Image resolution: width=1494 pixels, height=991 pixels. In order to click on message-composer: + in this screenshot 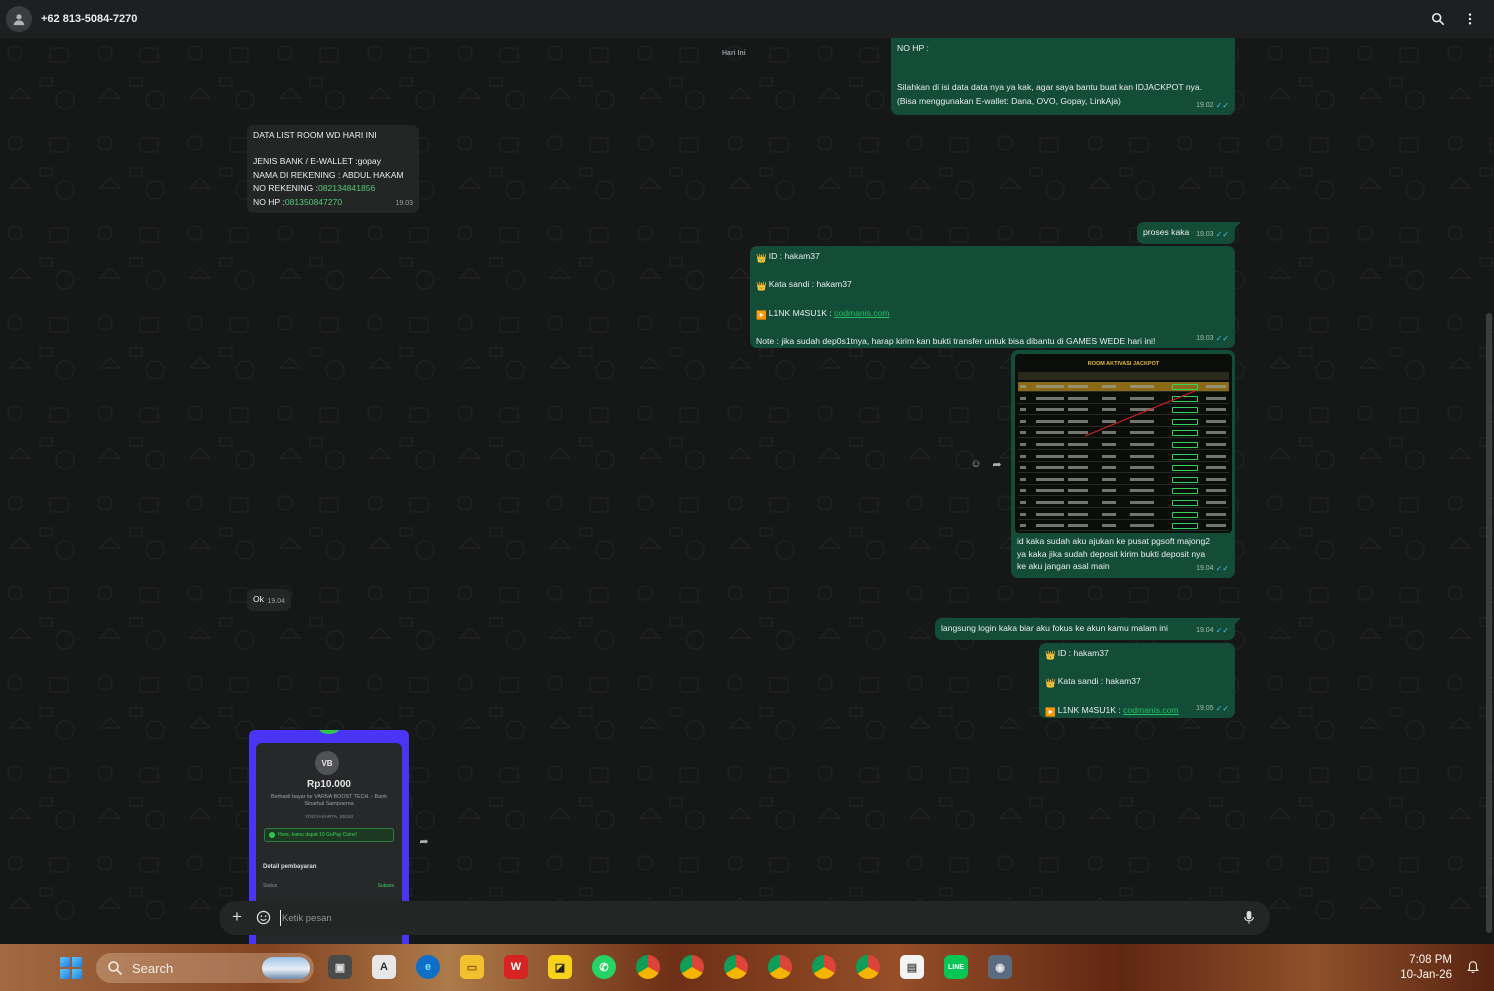, I will do `click(744, 918)`.